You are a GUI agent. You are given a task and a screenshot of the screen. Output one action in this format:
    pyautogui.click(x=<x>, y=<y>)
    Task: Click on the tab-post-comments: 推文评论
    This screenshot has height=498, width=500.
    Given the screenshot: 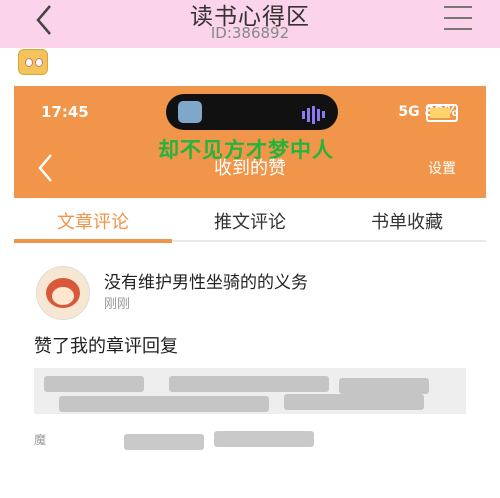 What is the action you would take?
    pyautogui.click(x=250, y=221)
    